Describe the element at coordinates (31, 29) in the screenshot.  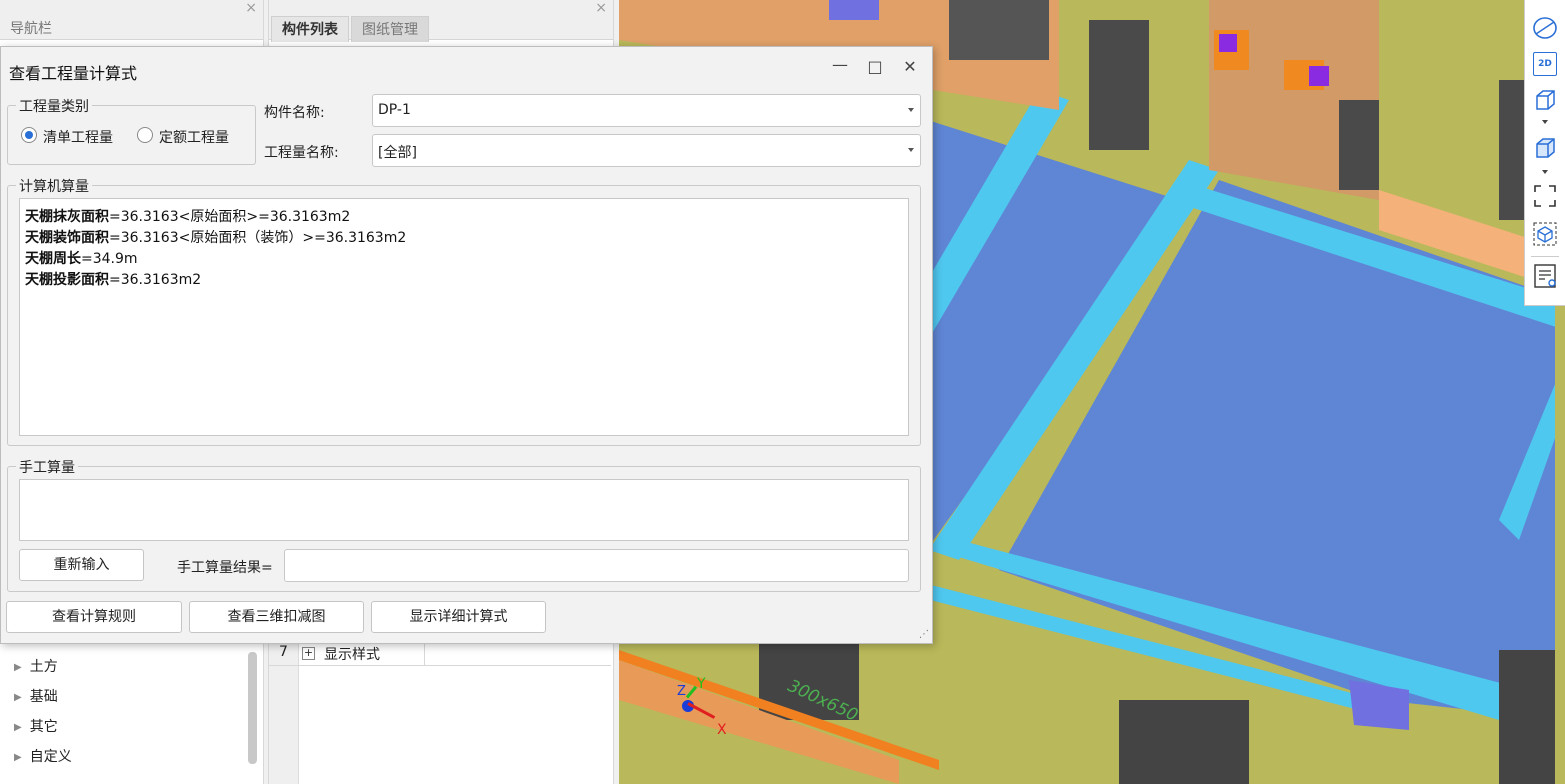
I see `navigation-panel-title: 导航栏` at that location.